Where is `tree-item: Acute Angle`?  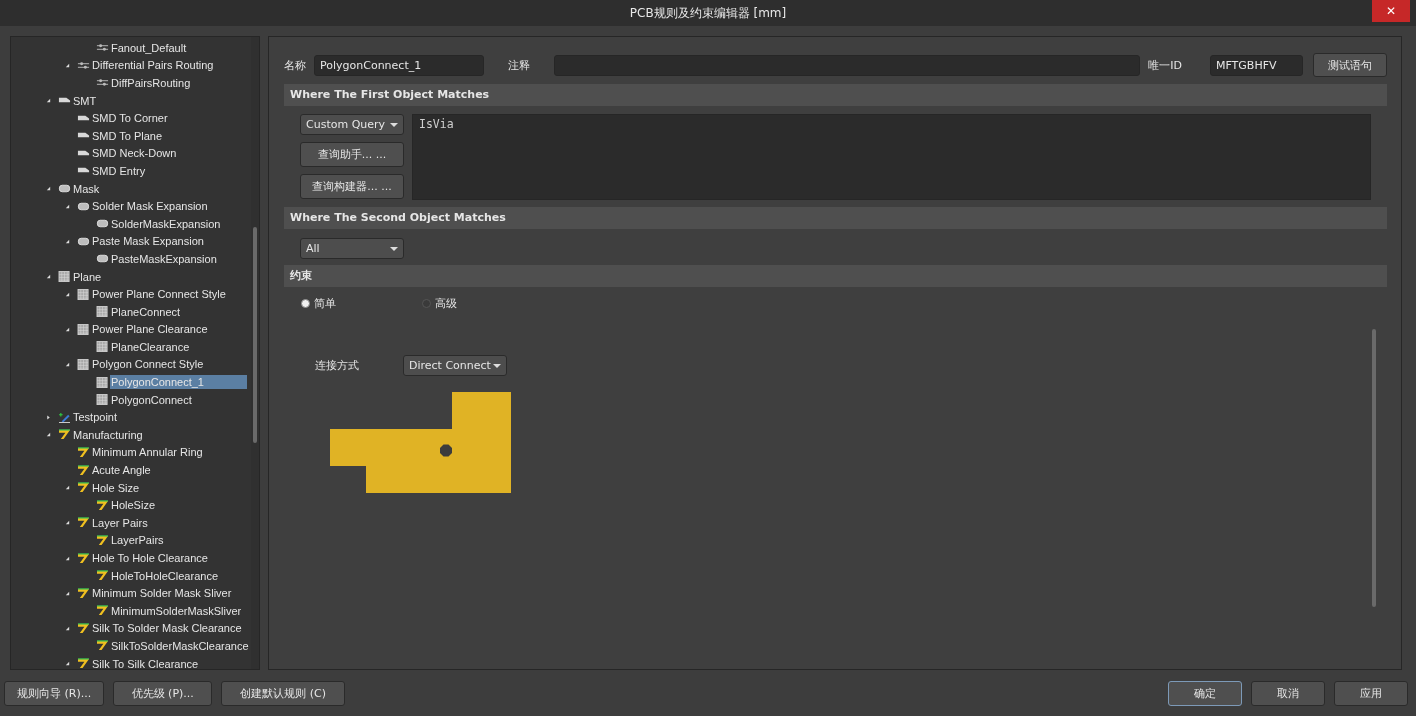
tree-item: Acute Angle is located at coordinates (121, 470).